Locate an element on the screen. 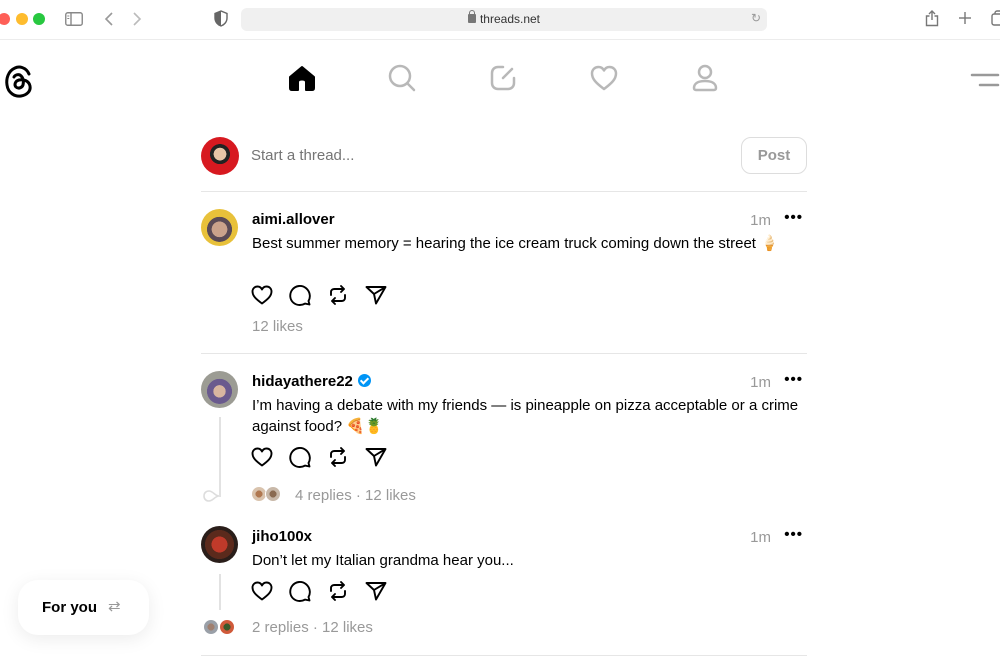  privacy-shield-icon is located at coordinates (221, 21).